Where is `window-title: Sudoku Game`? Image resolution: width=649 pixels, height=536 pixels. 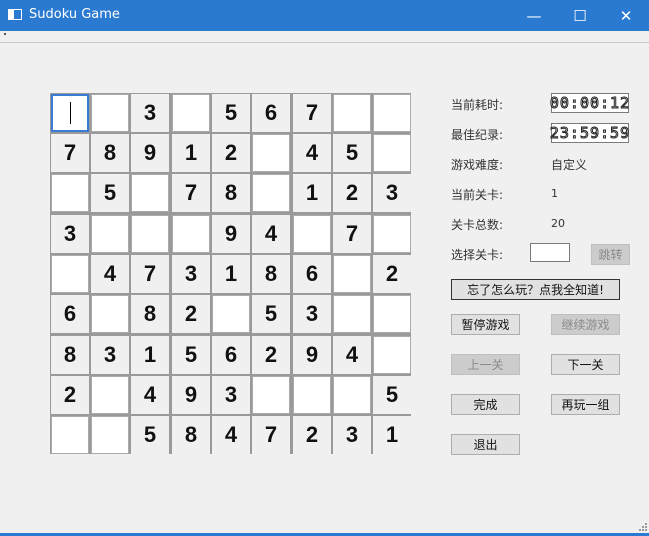 window-title: Sudoku Game is located at coordinates (74, 14).